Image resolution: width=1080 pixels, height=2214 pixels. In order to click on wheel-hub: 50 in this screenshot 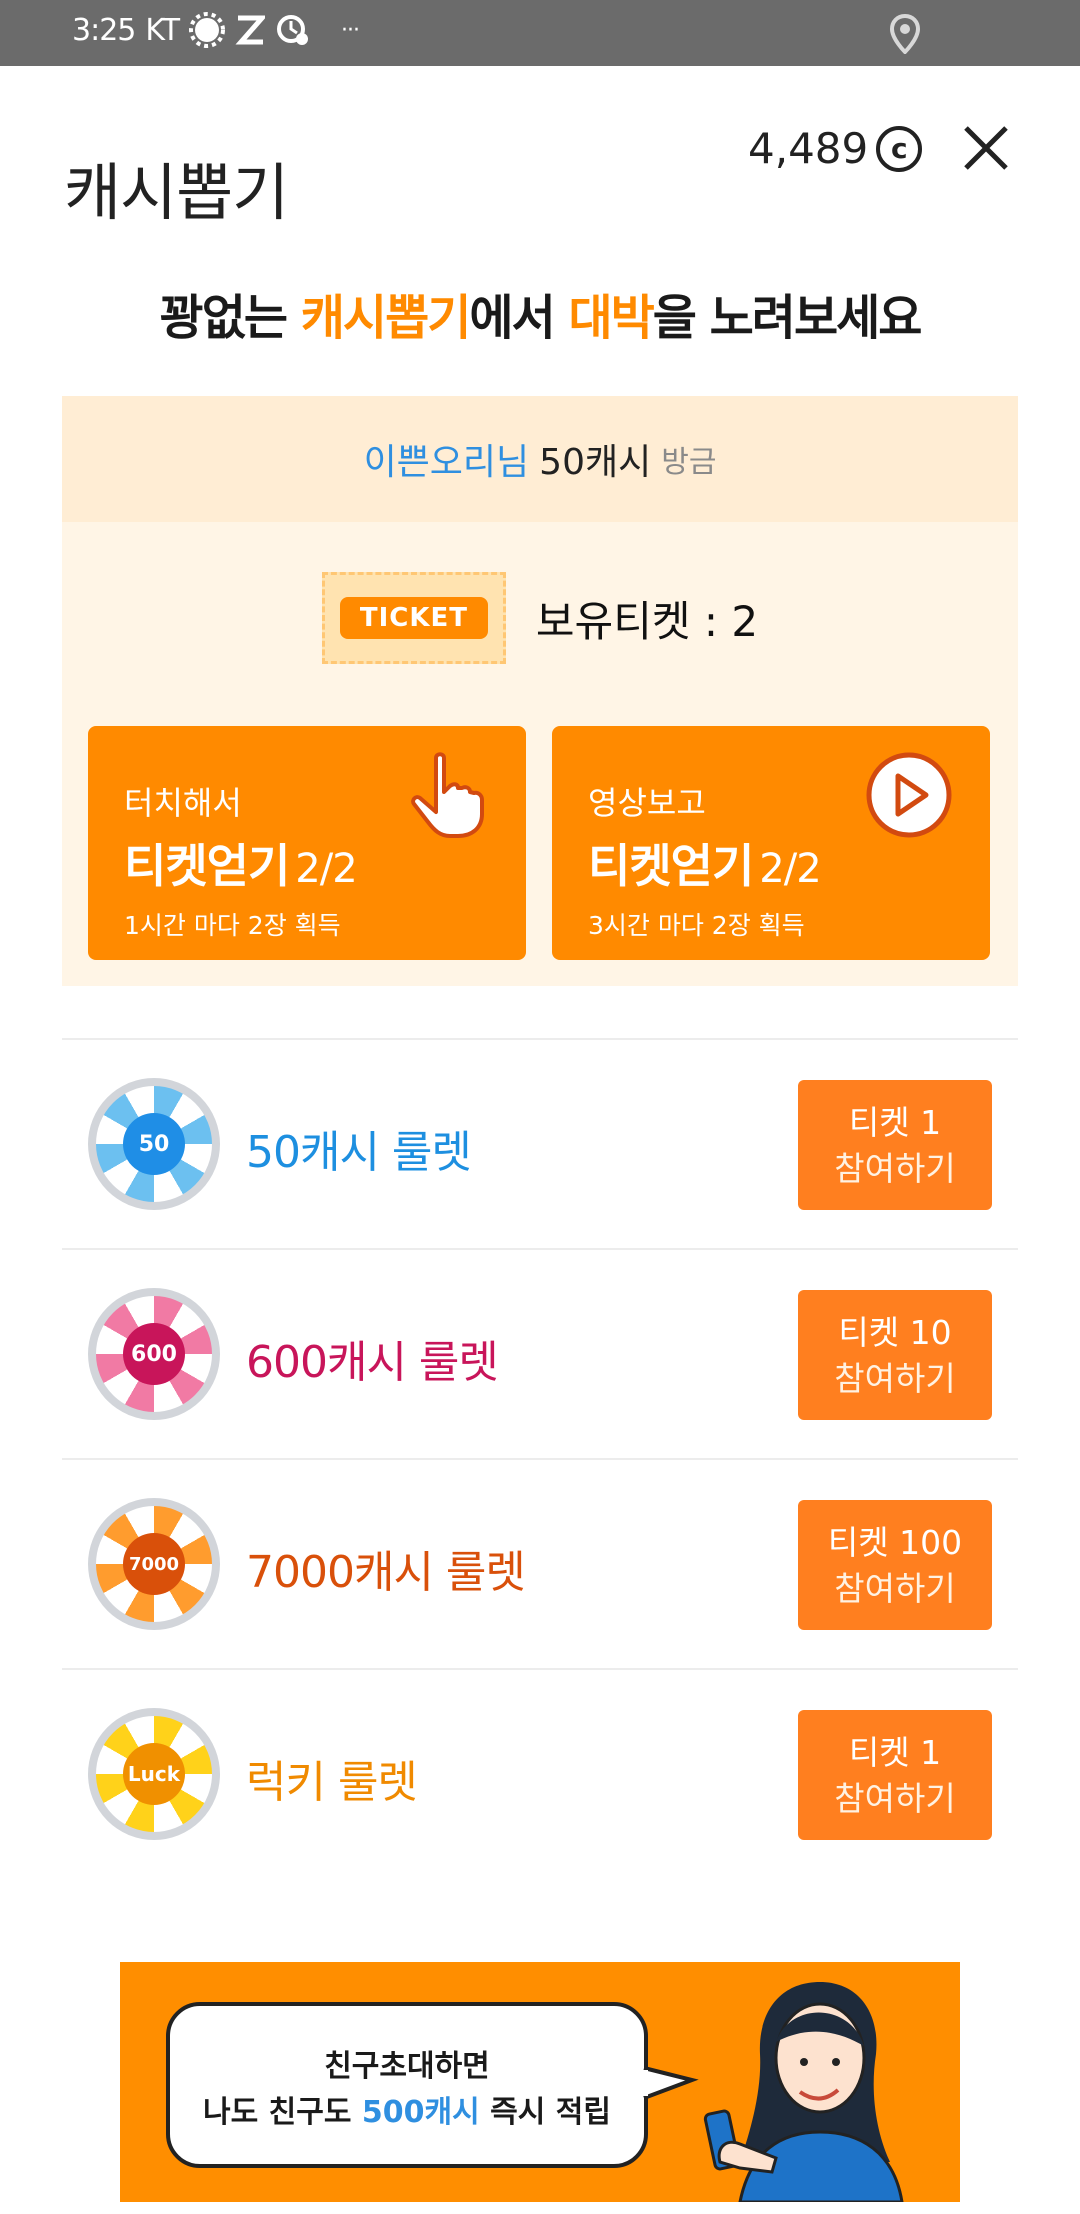, I will do `click(154, 1144)`.